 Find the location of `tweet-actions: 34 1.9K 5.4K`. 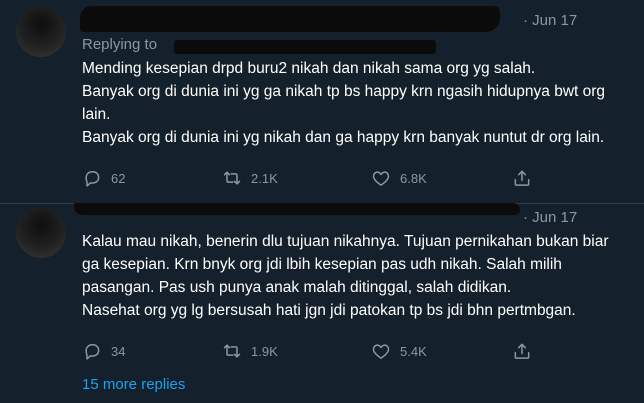

tweet-actions: 34 1.9K 5.4K is located at coordinates (312, 351).